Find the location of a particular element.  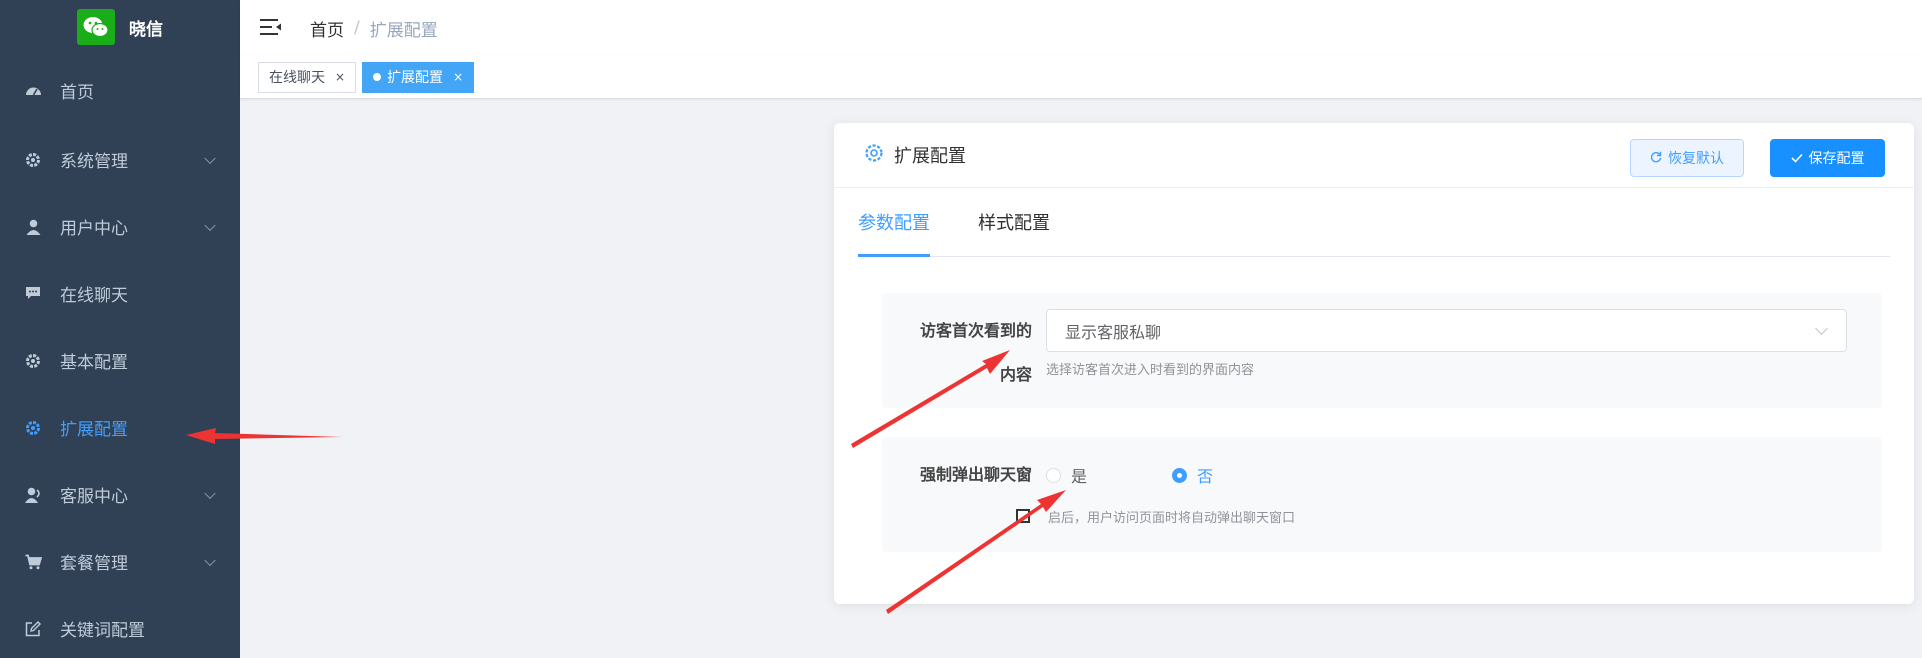

breadcrumb-home: 首页 is located at coordinates (327, 28).